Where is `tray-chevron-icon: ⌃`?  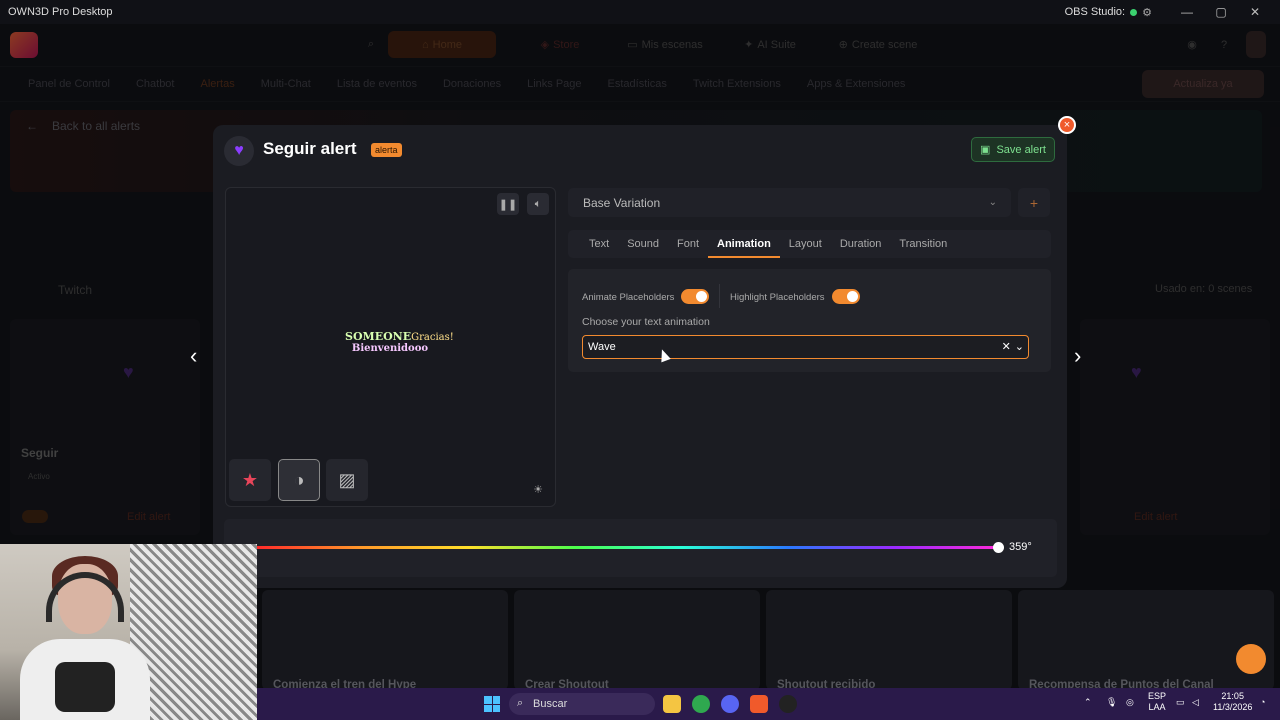
tray-chevron-icon: ⌃ is located at coordinates (1088, 702).